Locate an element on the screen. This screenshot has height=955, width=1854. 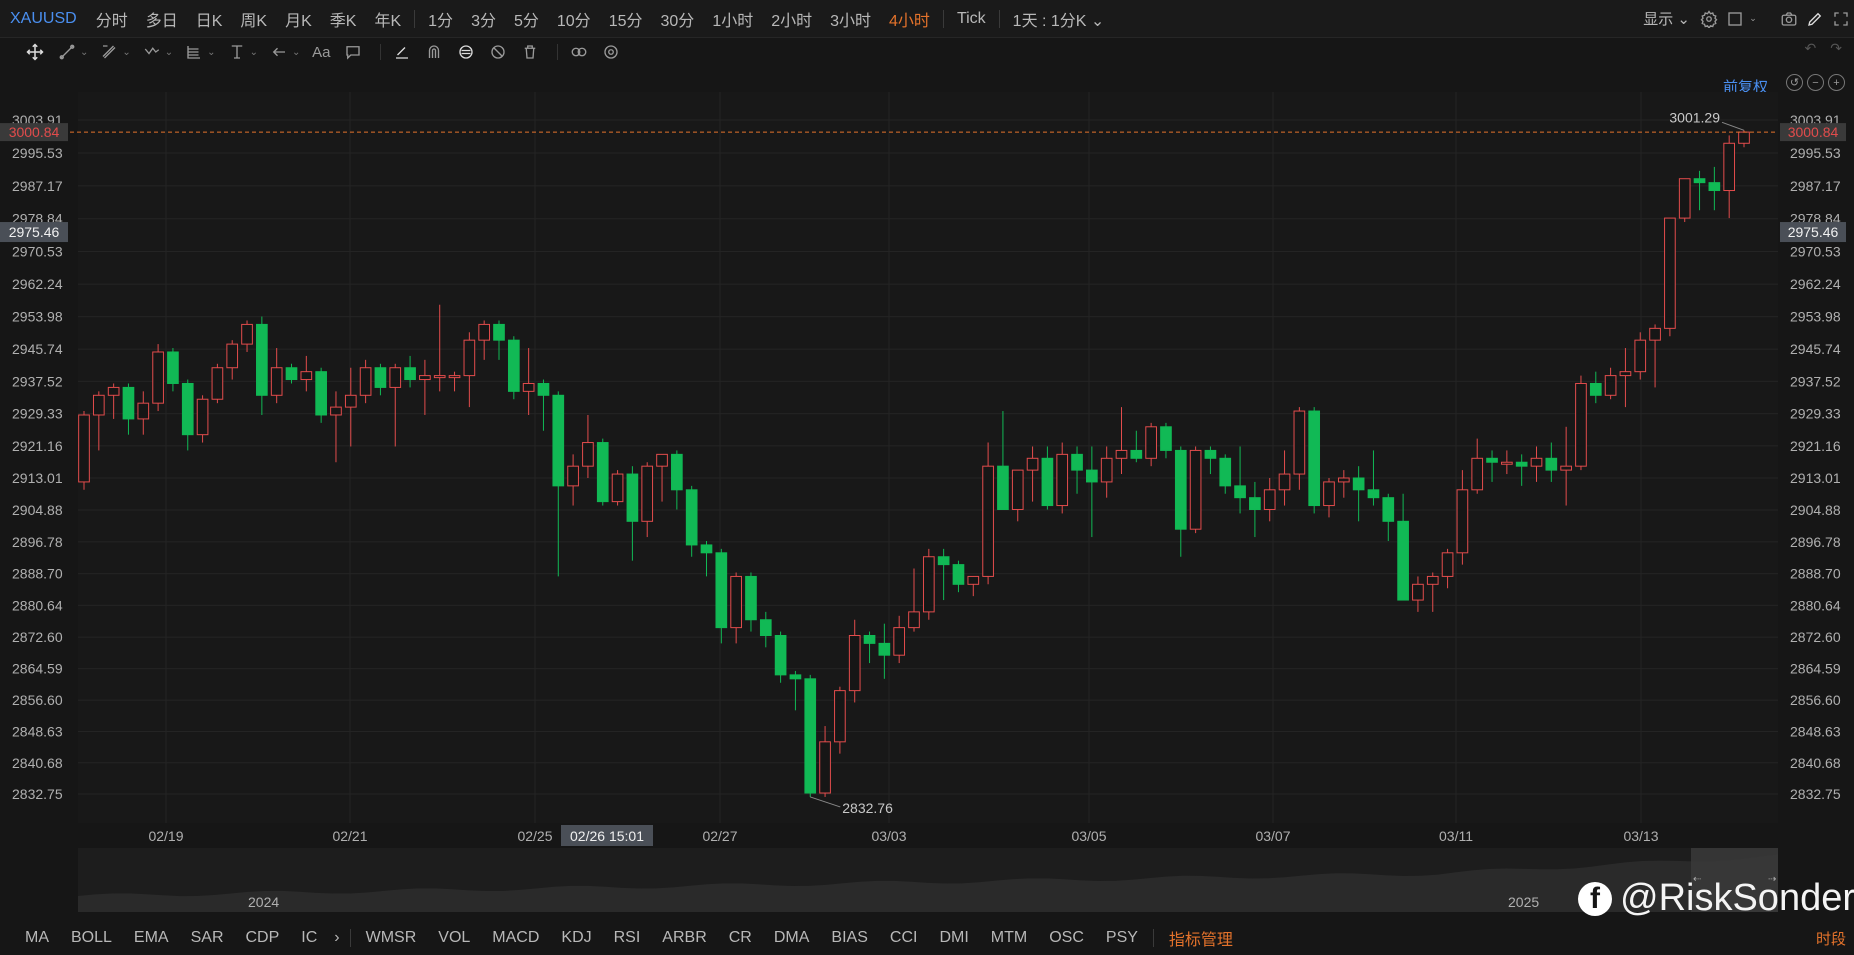
x-tick-label: 03/07 is located at coordinates (1272, 836).